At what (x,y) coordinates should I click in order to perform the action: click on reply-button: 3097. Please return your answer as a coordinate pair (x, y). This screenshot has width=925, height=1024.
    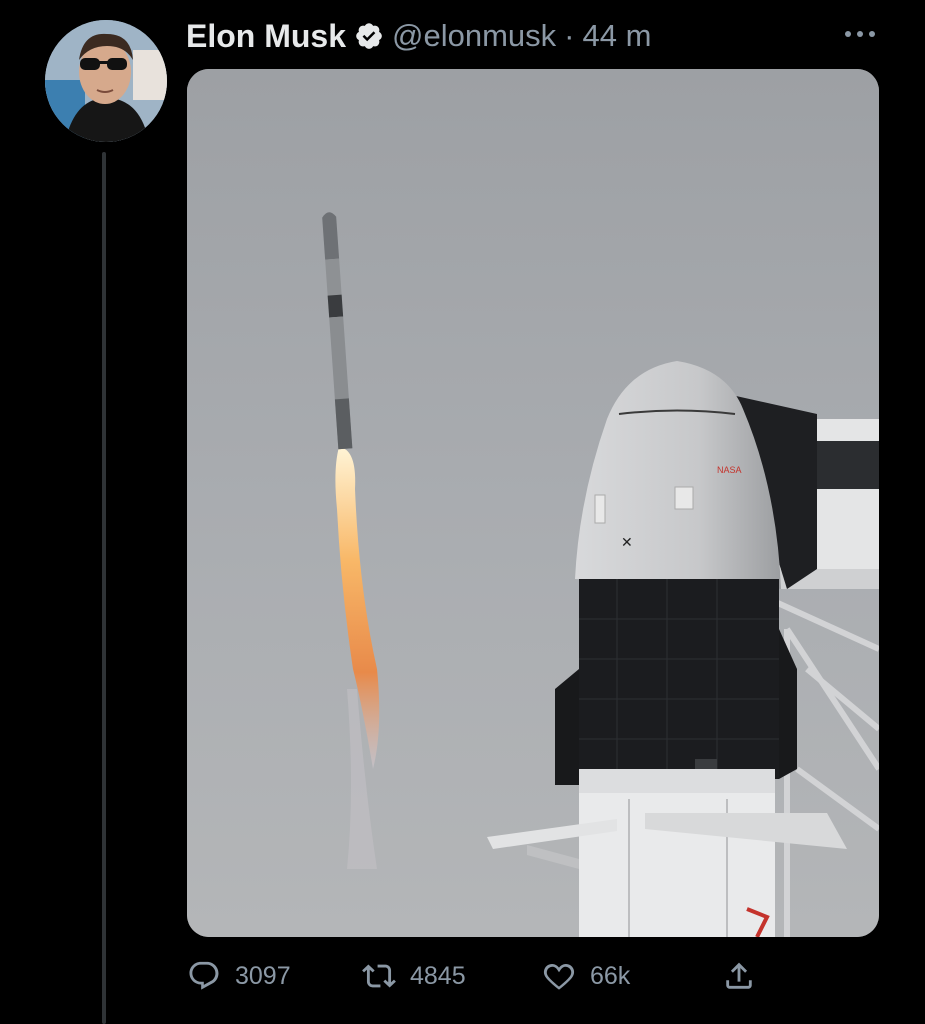
    Looking at the image, I should click on (239, 976).